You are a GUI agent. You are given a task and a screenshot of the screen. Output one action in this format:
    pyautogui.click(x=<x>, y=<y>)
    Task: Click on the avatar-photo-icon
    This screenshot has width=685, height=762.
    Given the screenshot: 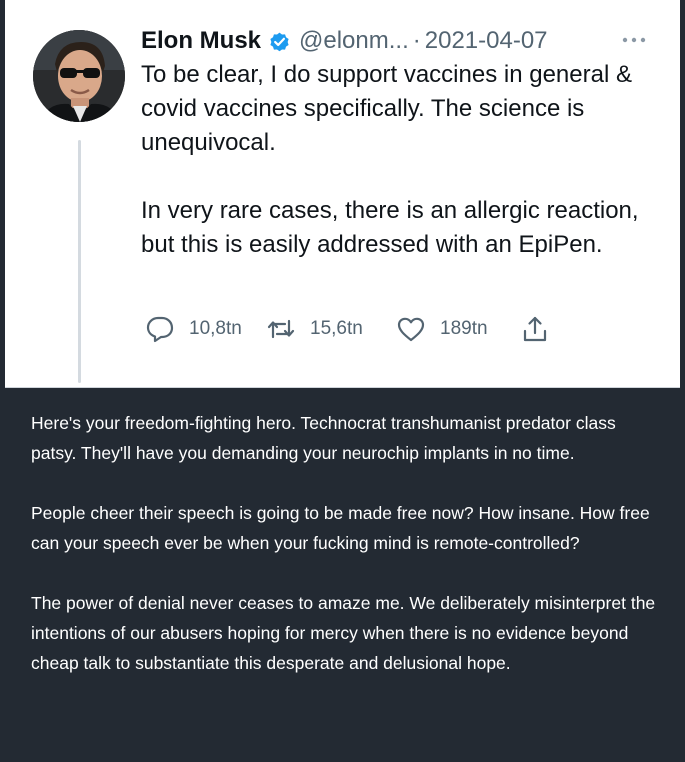 What is the action you would take?
    pyautogui.click(x=79, y=76)
    